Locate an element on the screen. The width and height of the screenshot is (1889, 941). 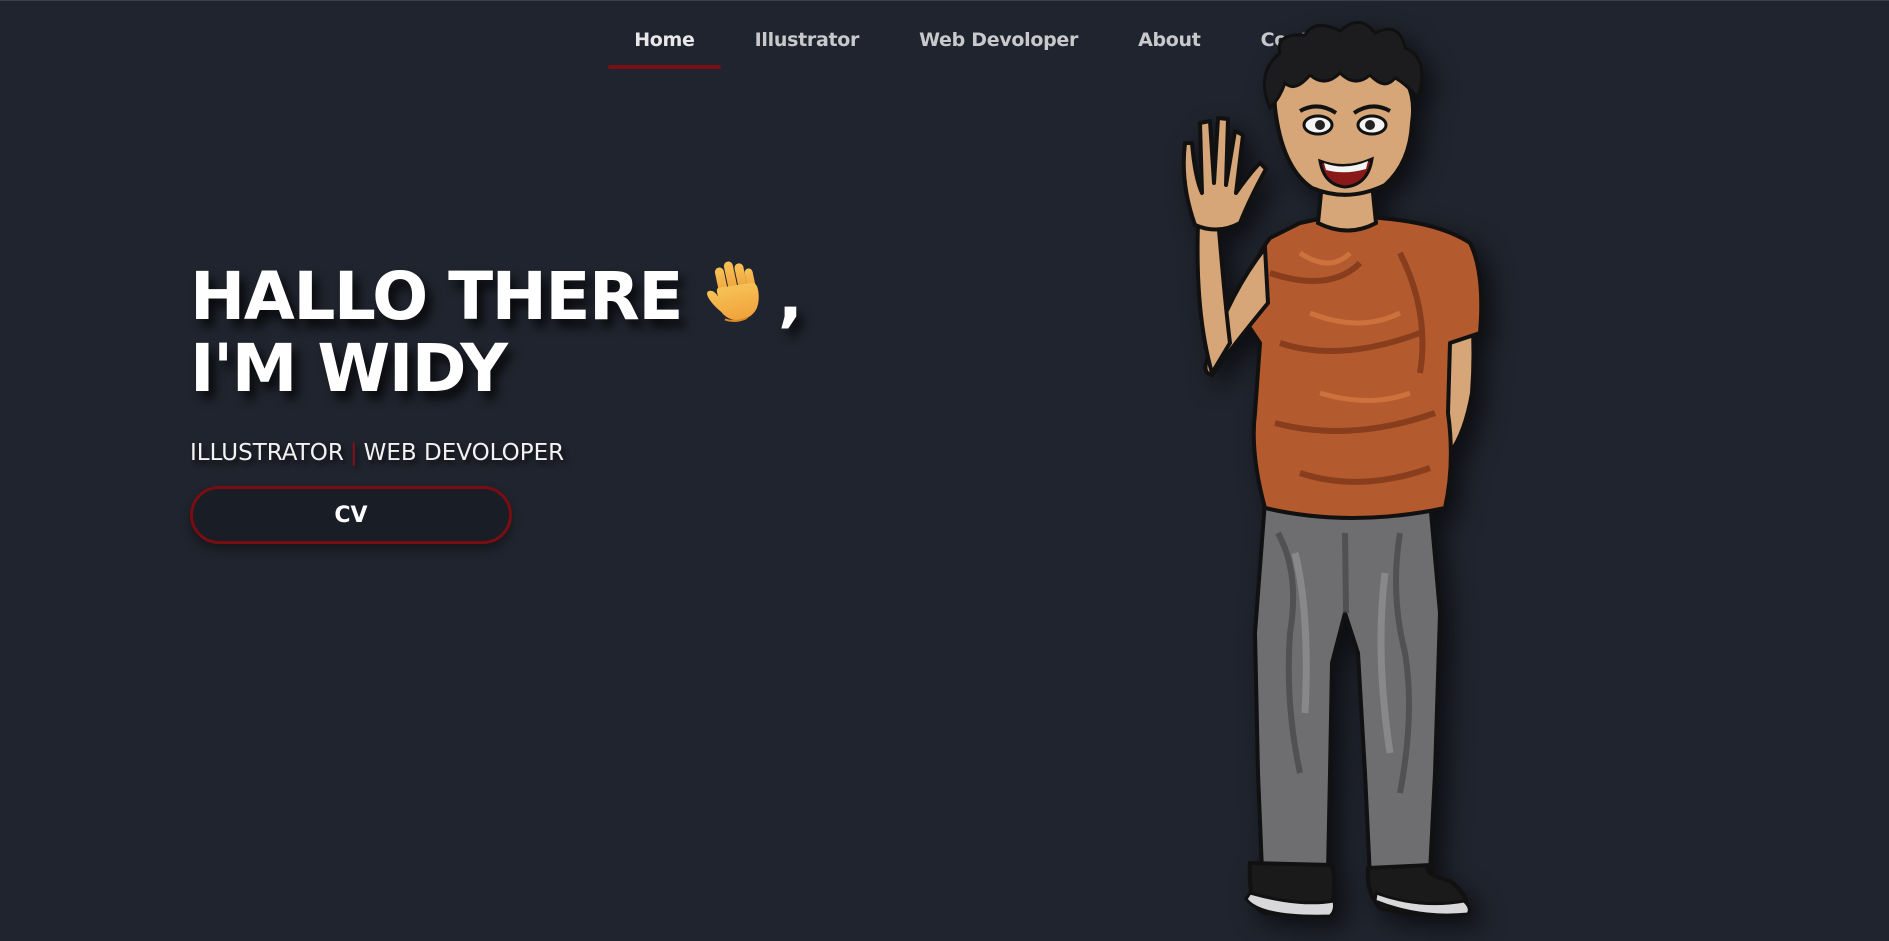
nav-item-web-devoloper: Web Devoloper is located at coordinates (998, 46).